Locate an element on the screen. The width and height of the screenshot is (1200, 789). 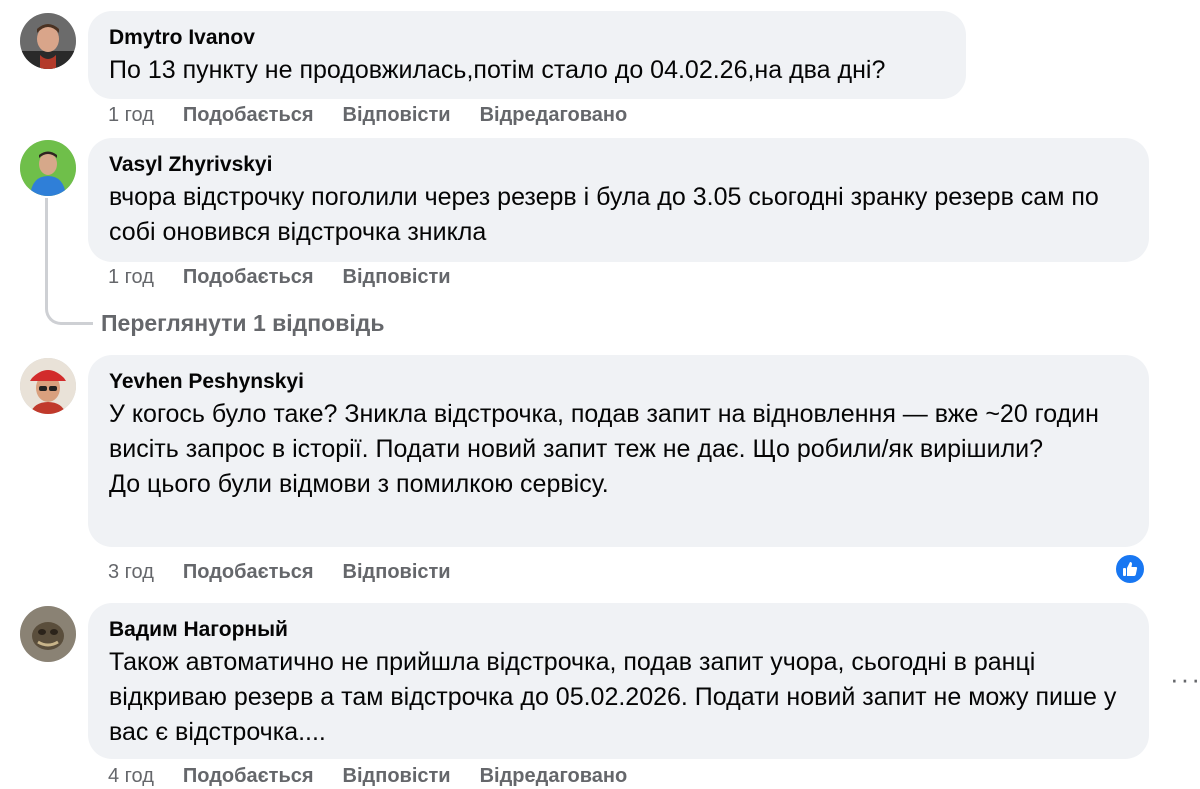
comment-author: Vasyl Zhyrivskyi is located at coordinates (618, 165).